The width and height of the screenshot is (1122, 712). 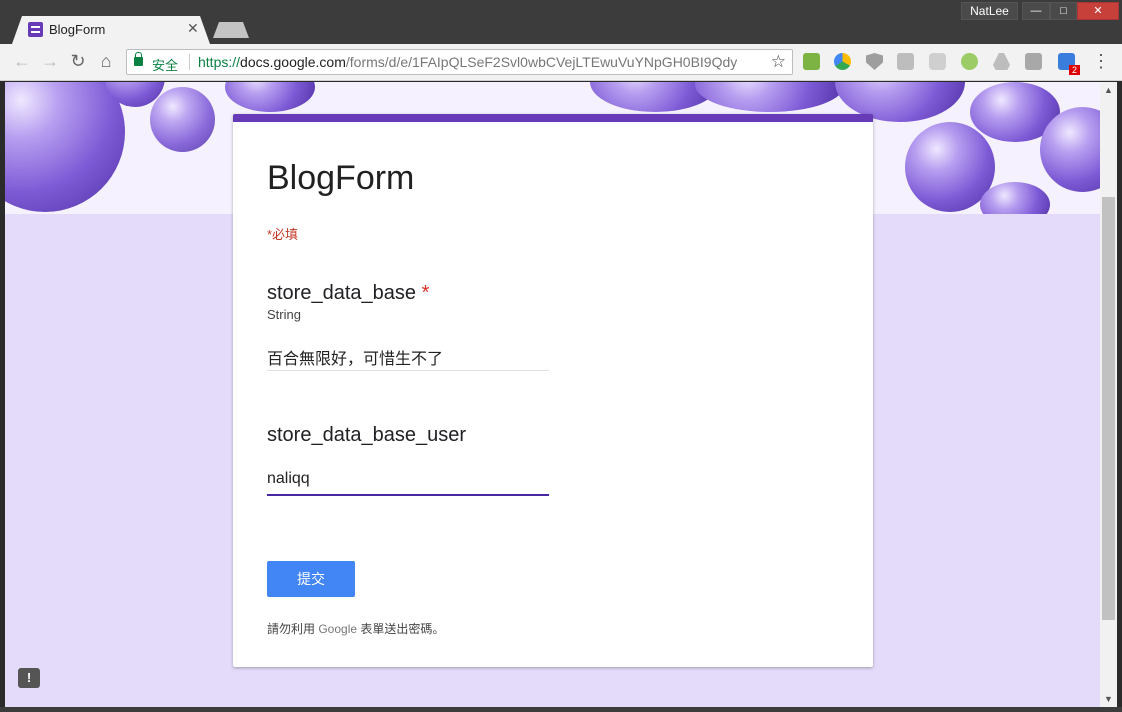 I want to click on store-data-base-input: 百合無限好，可惜生不了, so click(x=408, y=355).